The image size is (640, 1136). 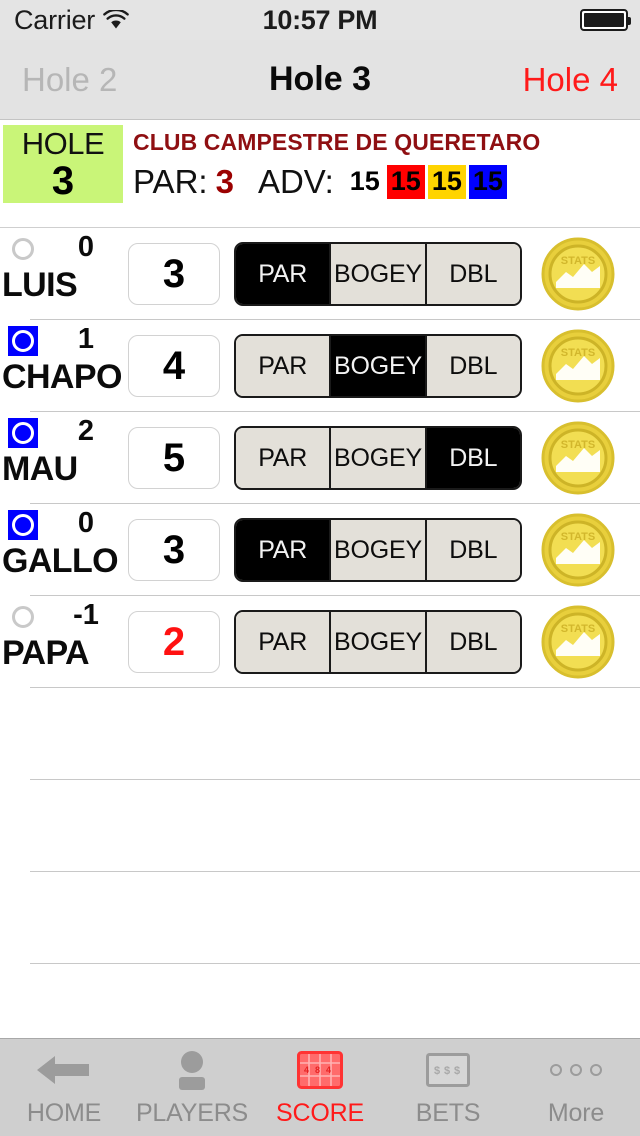 I want to click on tab-score: 4 8 4 SCORE, so click(x=320, y=1087).